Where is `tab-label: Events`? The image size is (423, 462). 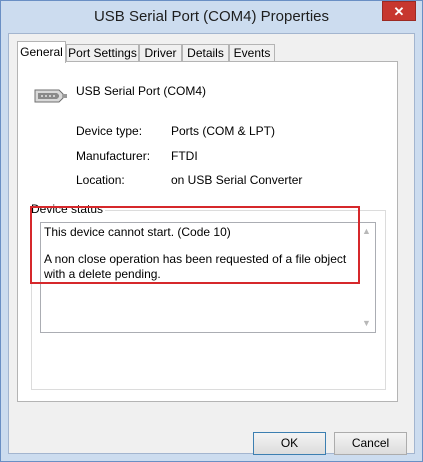 tab-label: Events is located at coordinates (252, 53).